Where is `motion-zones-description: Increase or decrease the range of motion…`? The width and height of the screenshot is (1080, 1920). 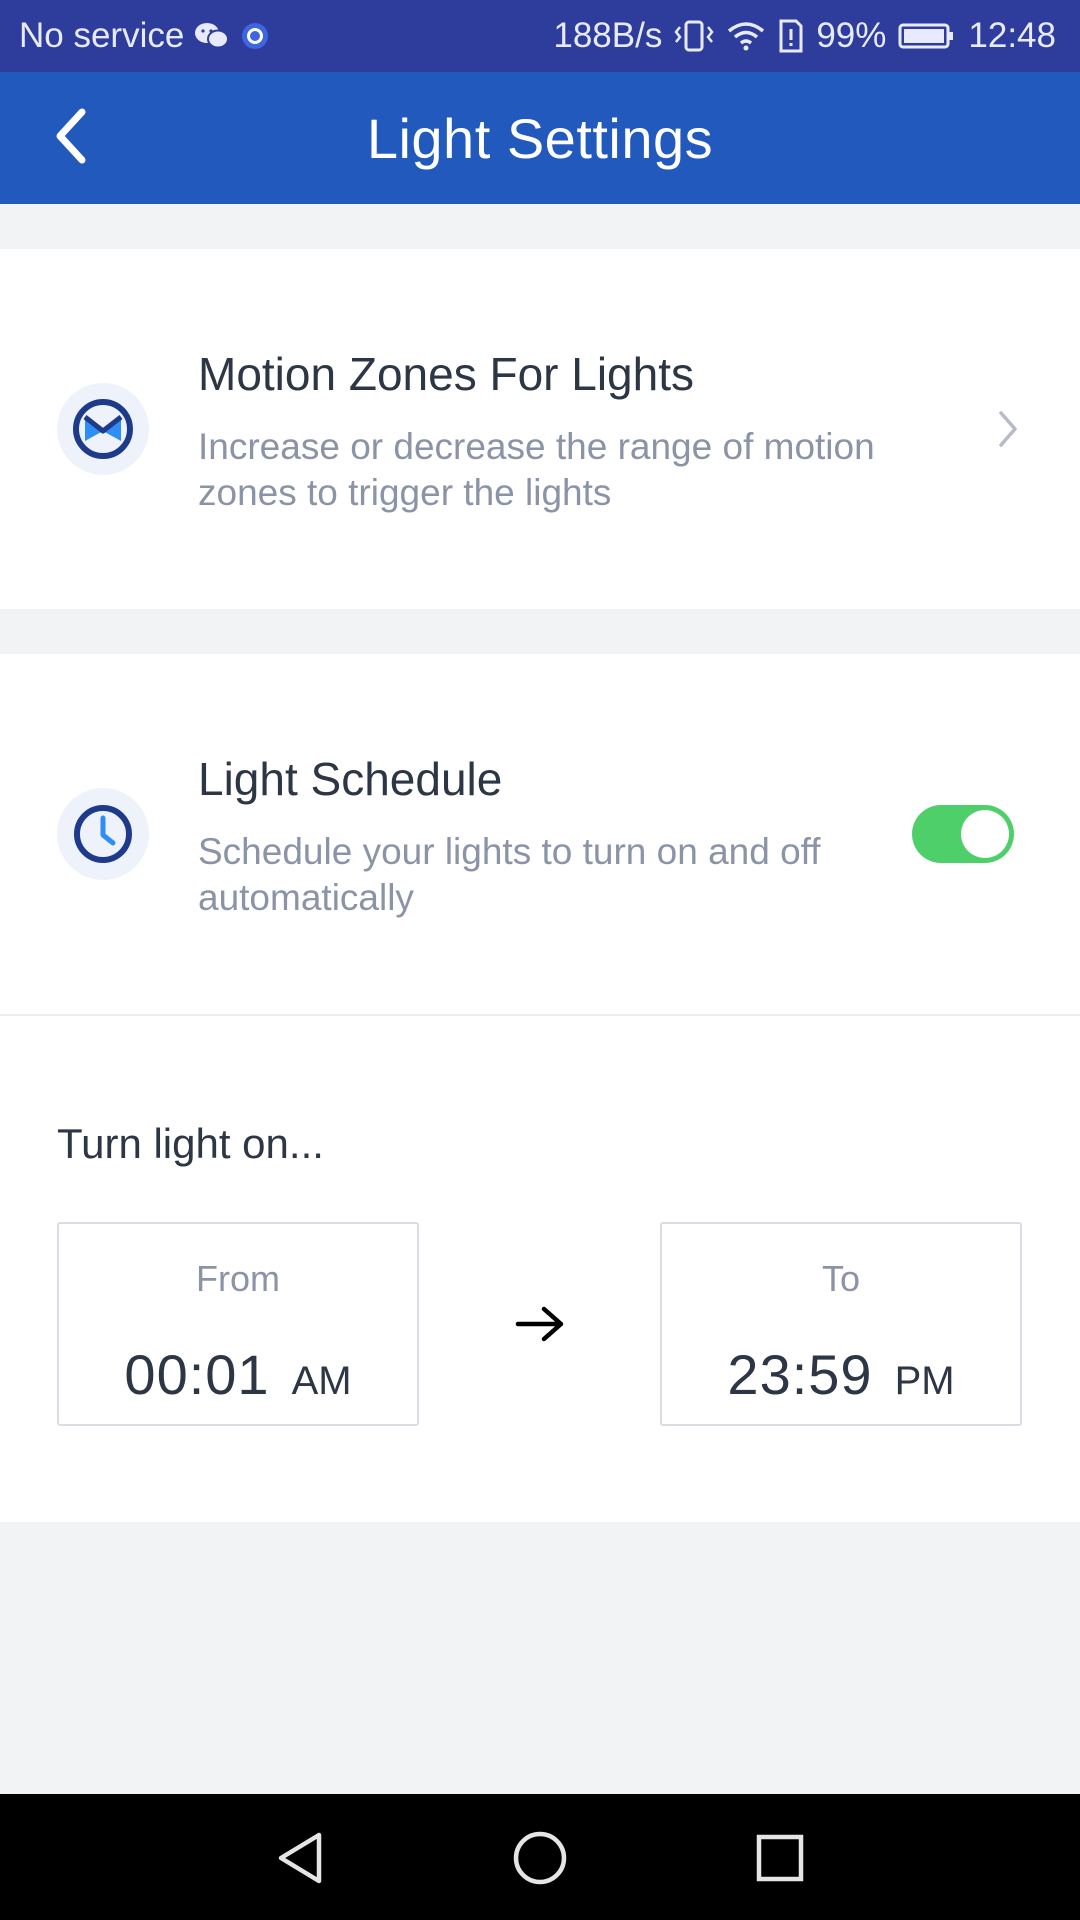
motion-zones-description: Increase or decrease the range of motion… is located at coordinates (536, 469).